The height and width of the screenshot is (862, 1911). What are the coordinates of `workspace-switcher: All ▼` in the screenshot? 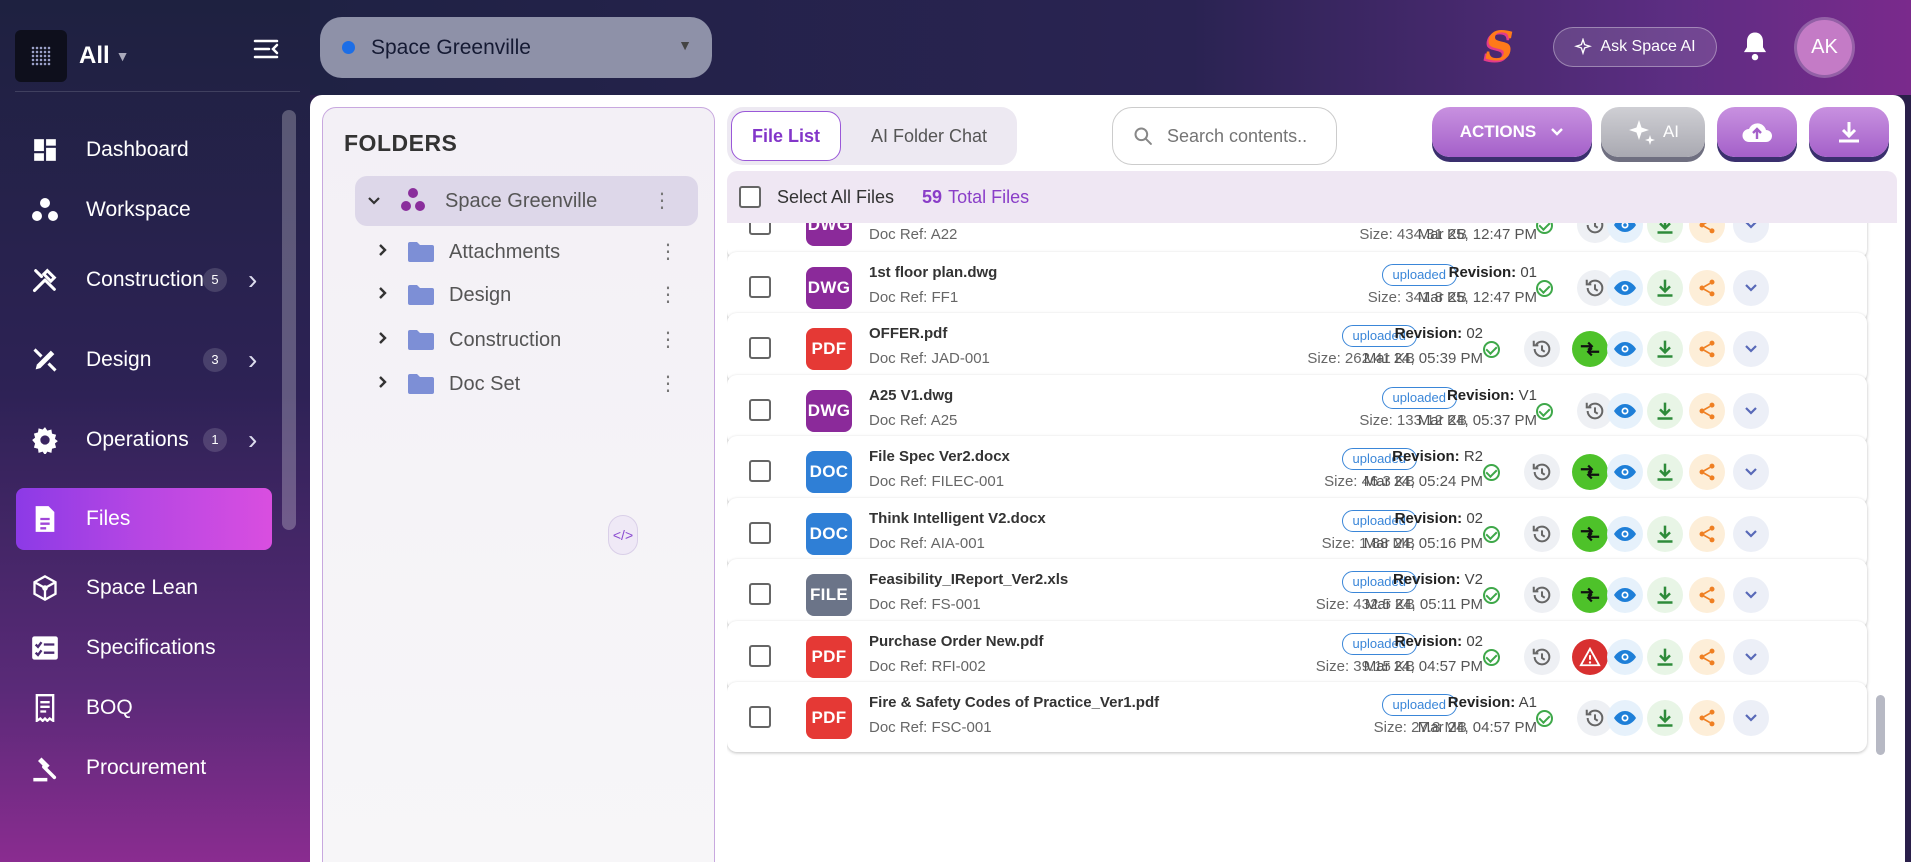 It's located at (104, 56).